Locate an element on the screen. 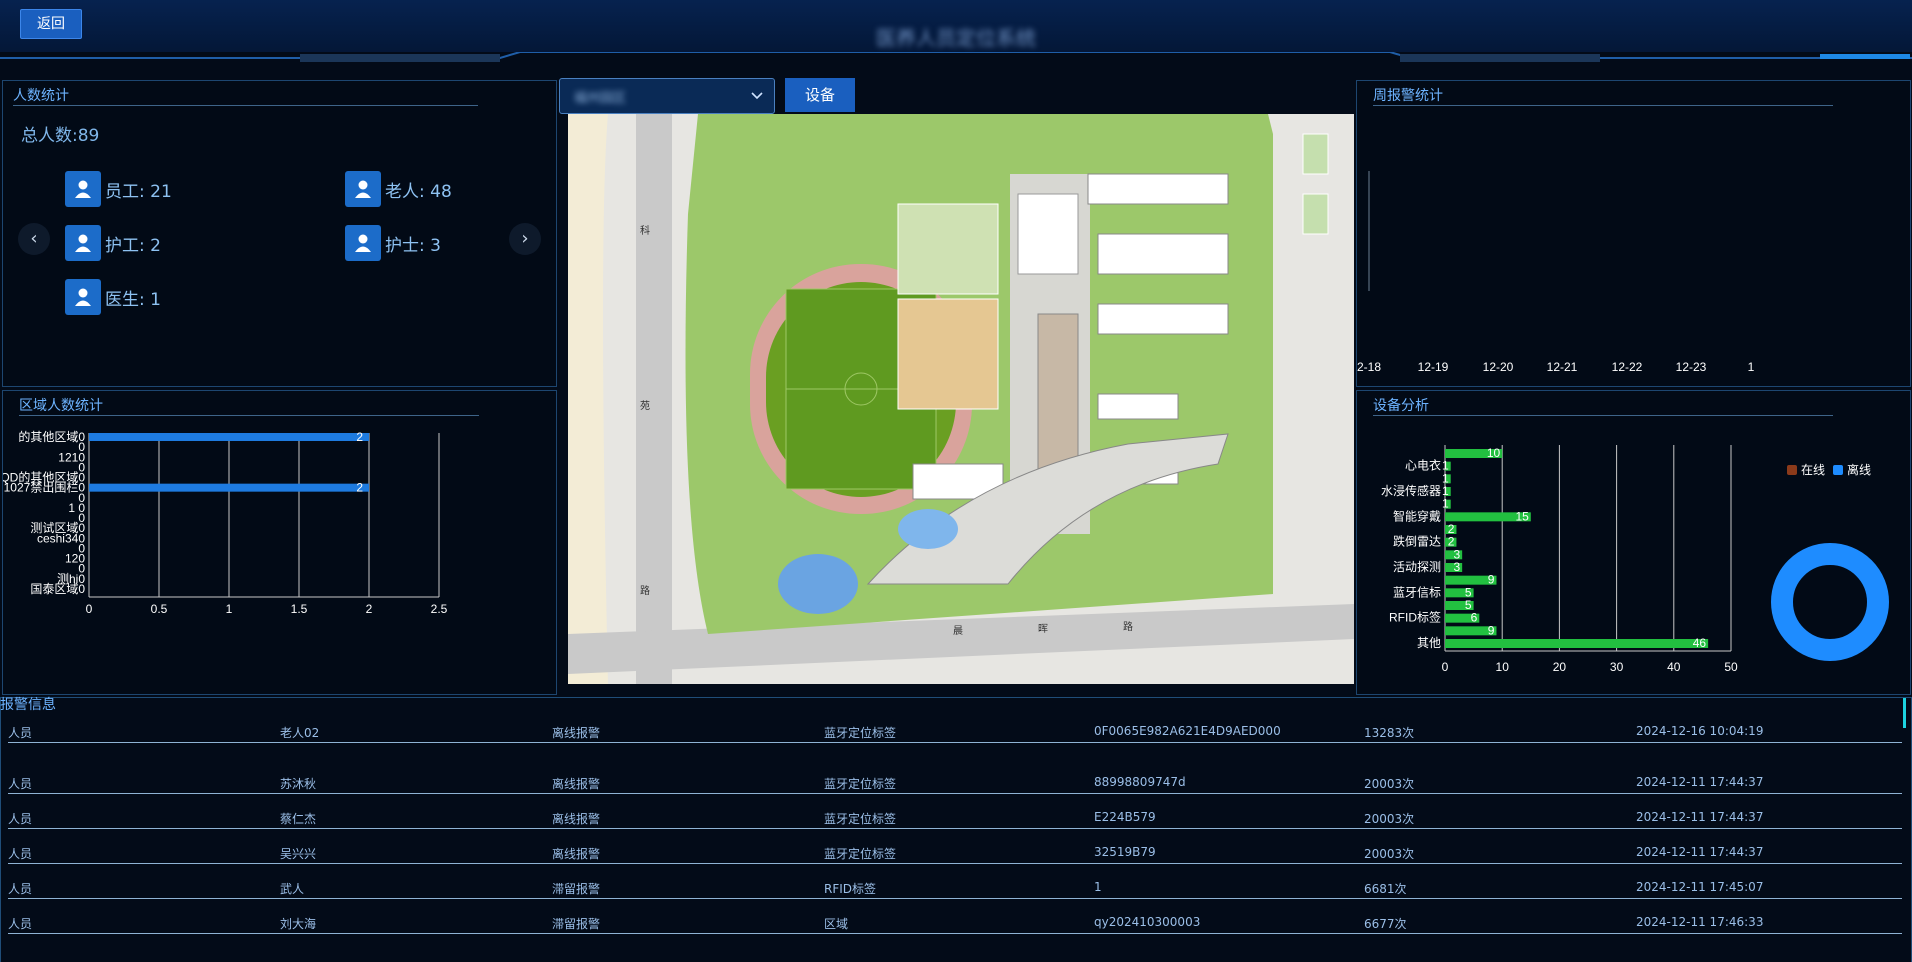 The height and width of the screenshot is (962, 1912). bar-value-label: 46 is located at coordinates (1700, 643).